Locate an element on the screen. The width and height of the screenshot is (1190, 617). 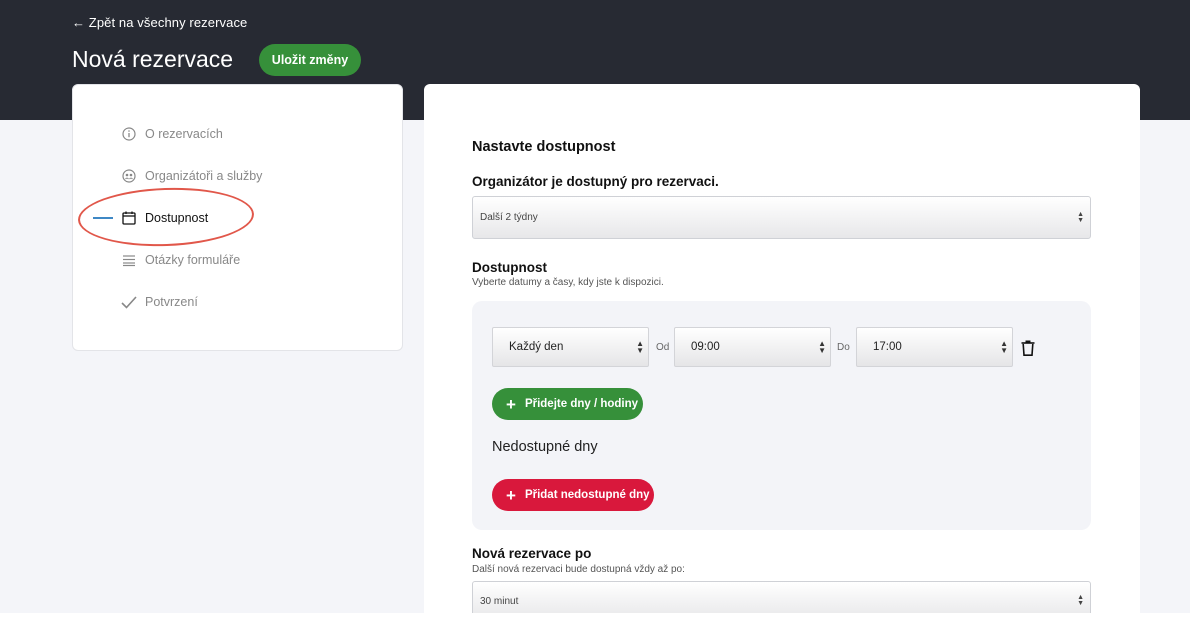
sidebar-item-organizers: Organizátoři a služby is located at coordinates (191, 176).